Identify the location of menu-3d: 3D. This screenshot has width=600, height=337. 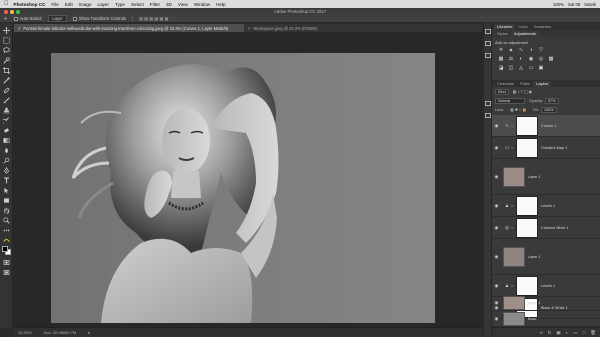
(169, 4).